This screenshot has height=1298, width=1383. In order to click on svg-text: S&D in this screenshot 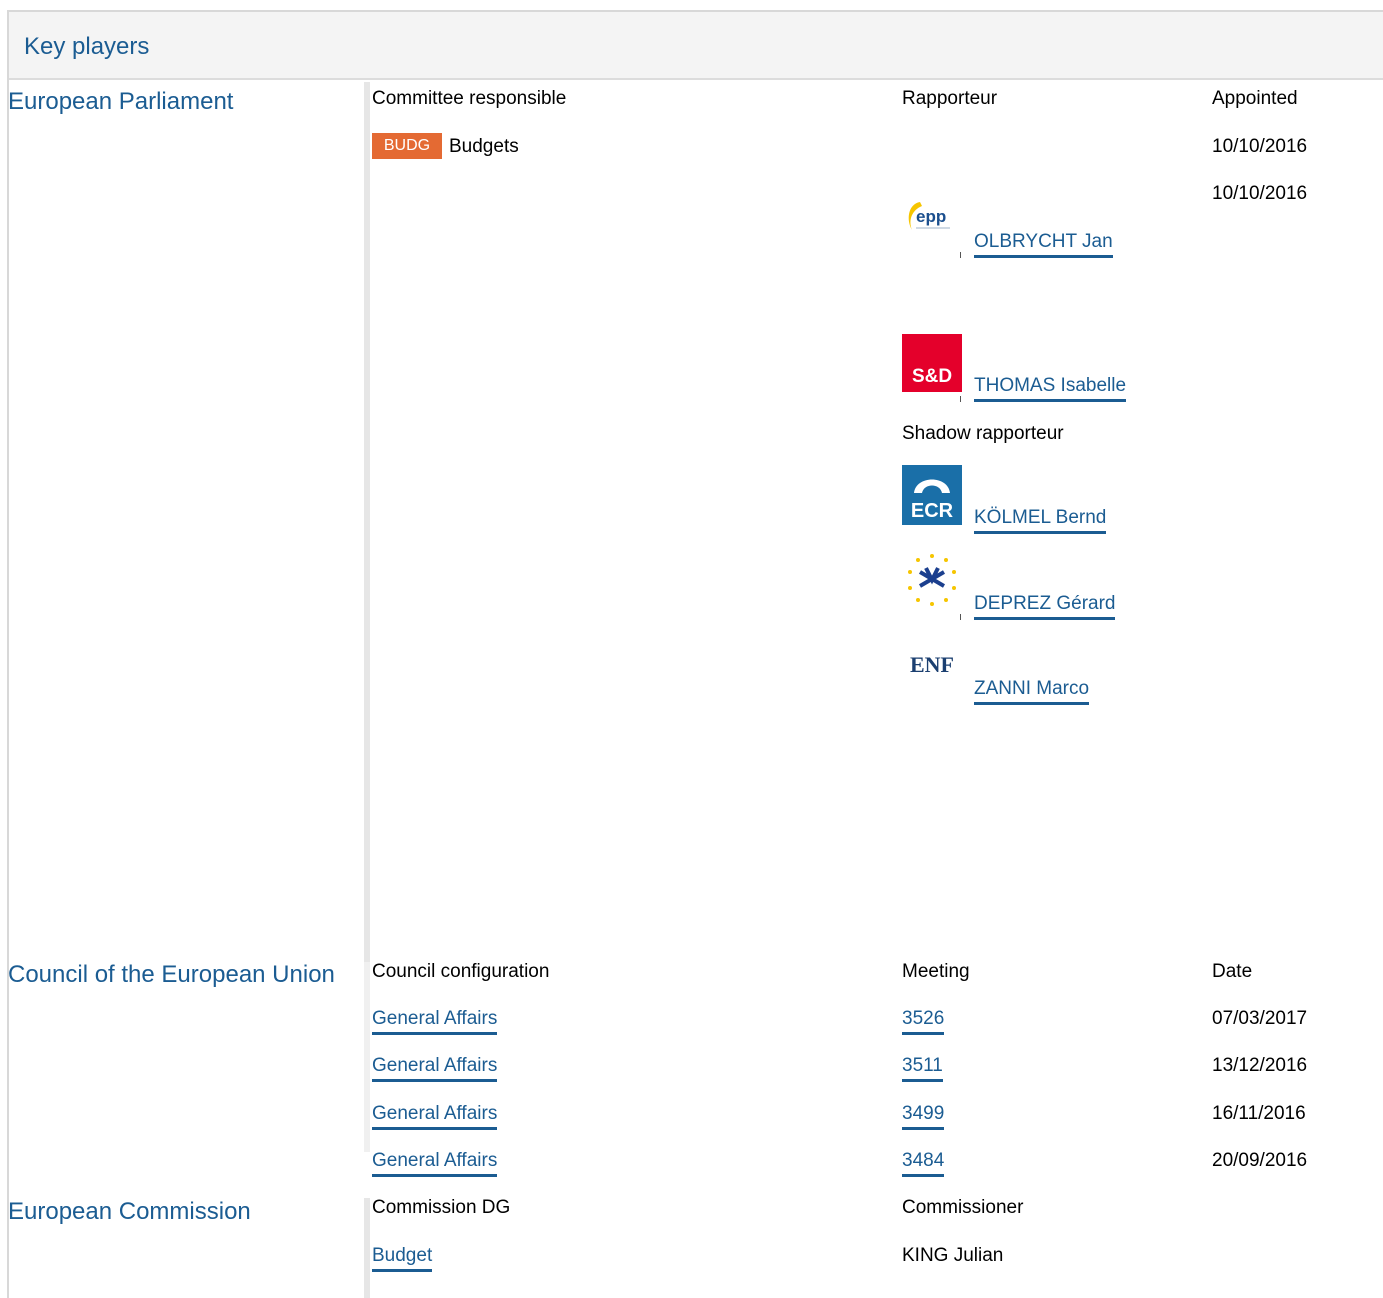, I will do `click(932, 376)`.